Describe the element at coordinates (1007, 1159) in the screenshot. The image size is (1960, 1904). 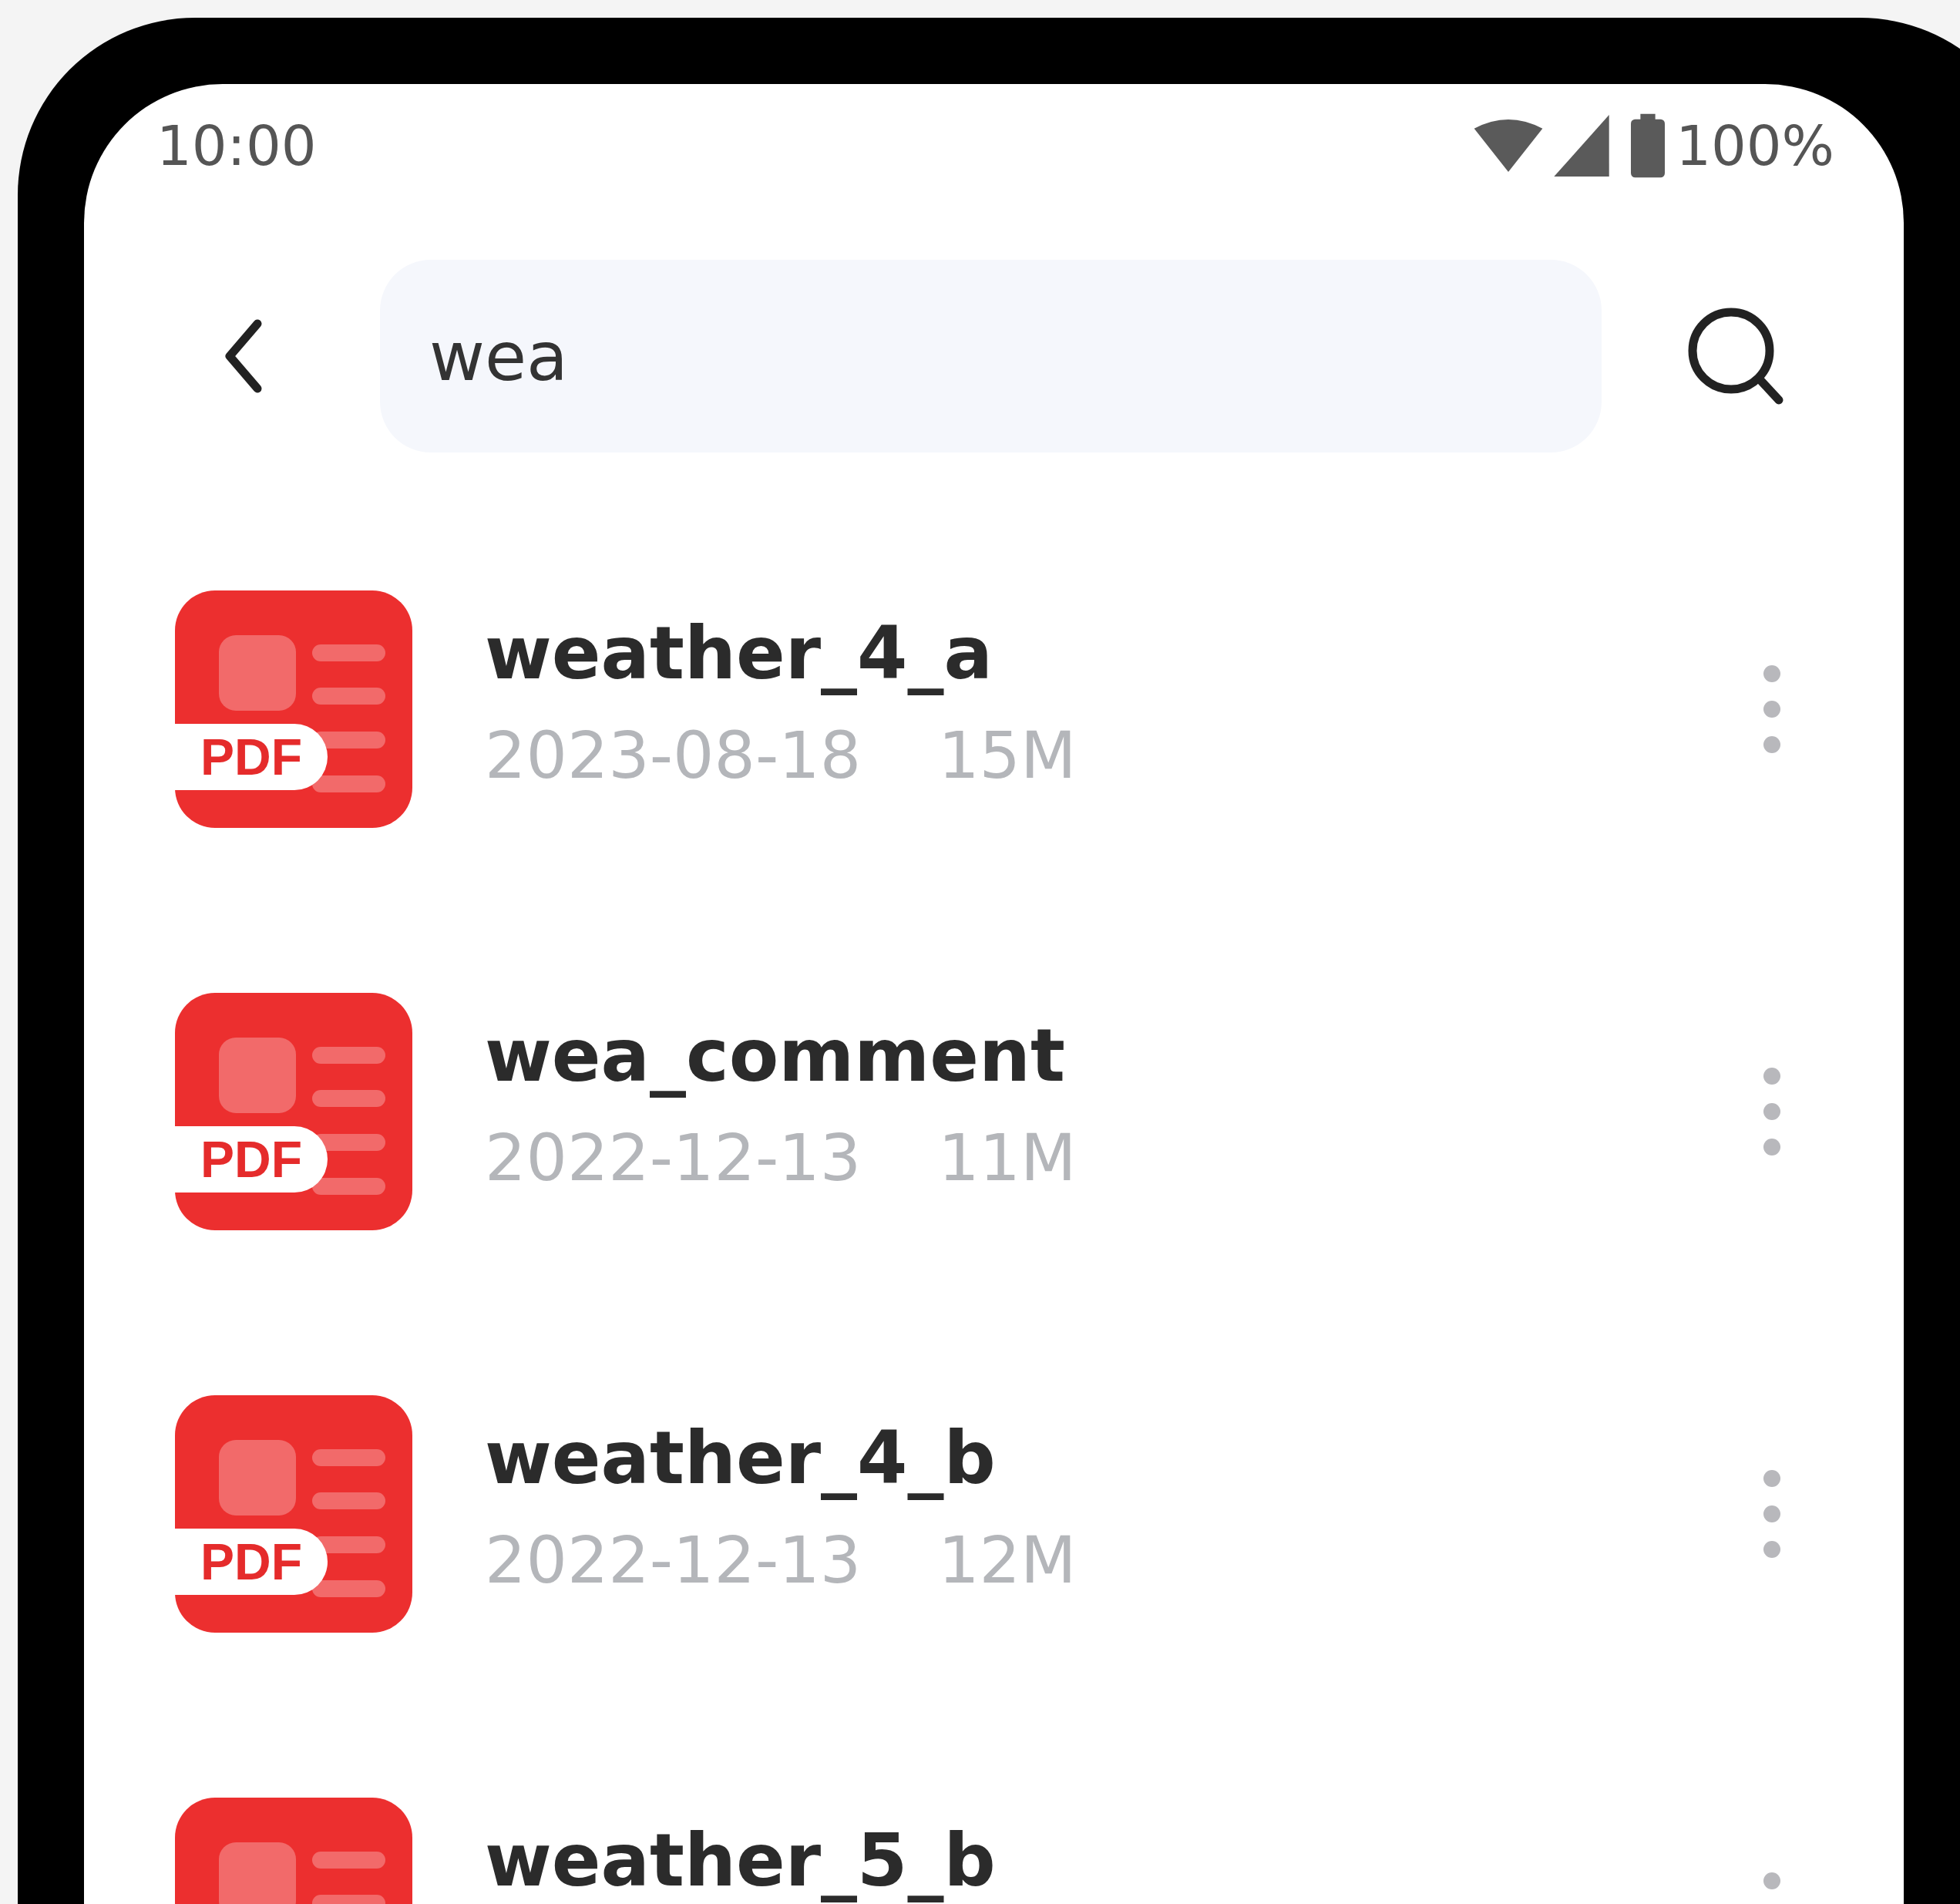
I see `file-size: 11M` at that location.